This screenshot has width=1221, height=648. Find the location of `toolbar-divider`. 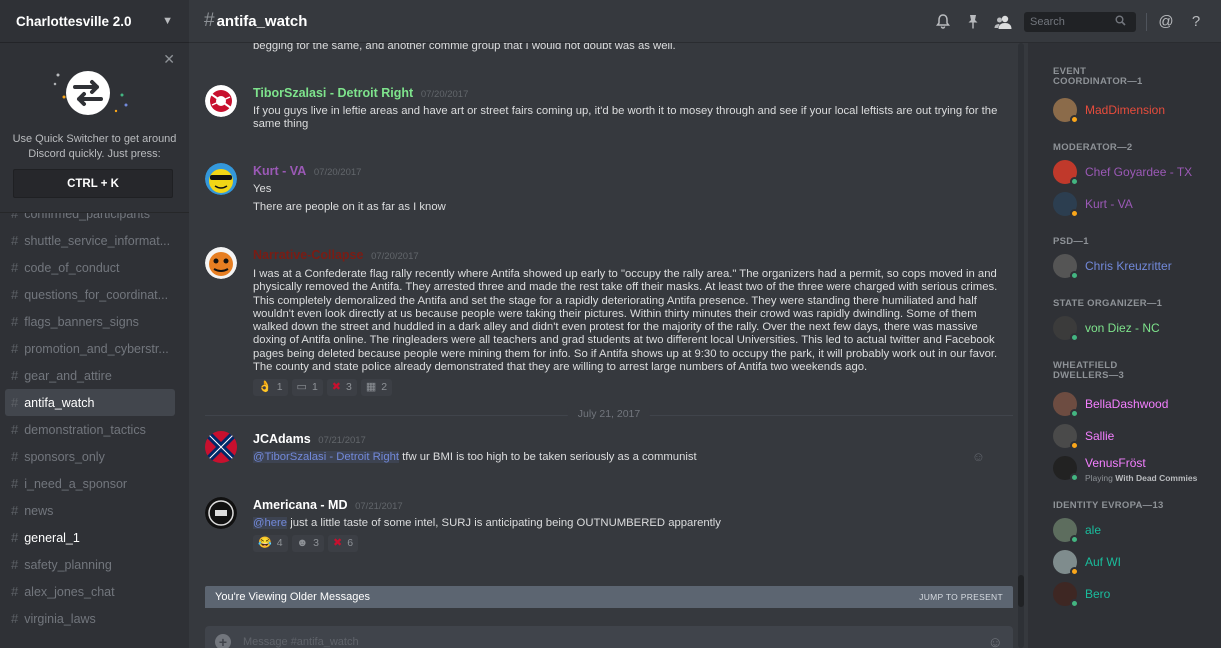

toolbar-divider is located at coordinates (1146, 21).